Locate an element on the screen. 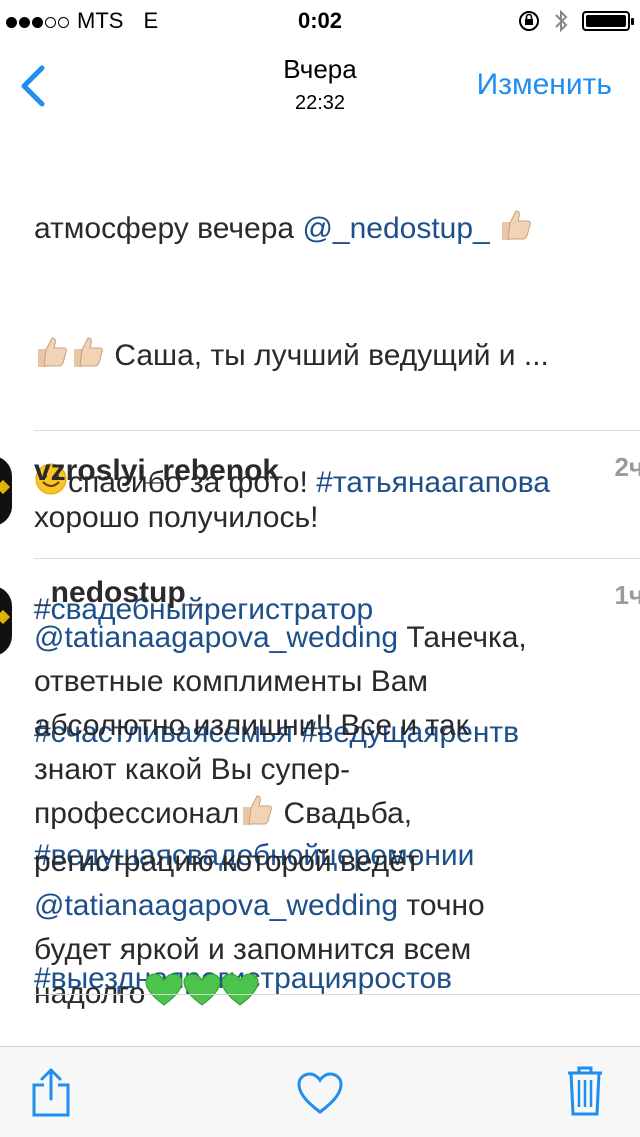  caption-line: атмосферу вечера @_nedostup_ is located at coordinates (337, 230).